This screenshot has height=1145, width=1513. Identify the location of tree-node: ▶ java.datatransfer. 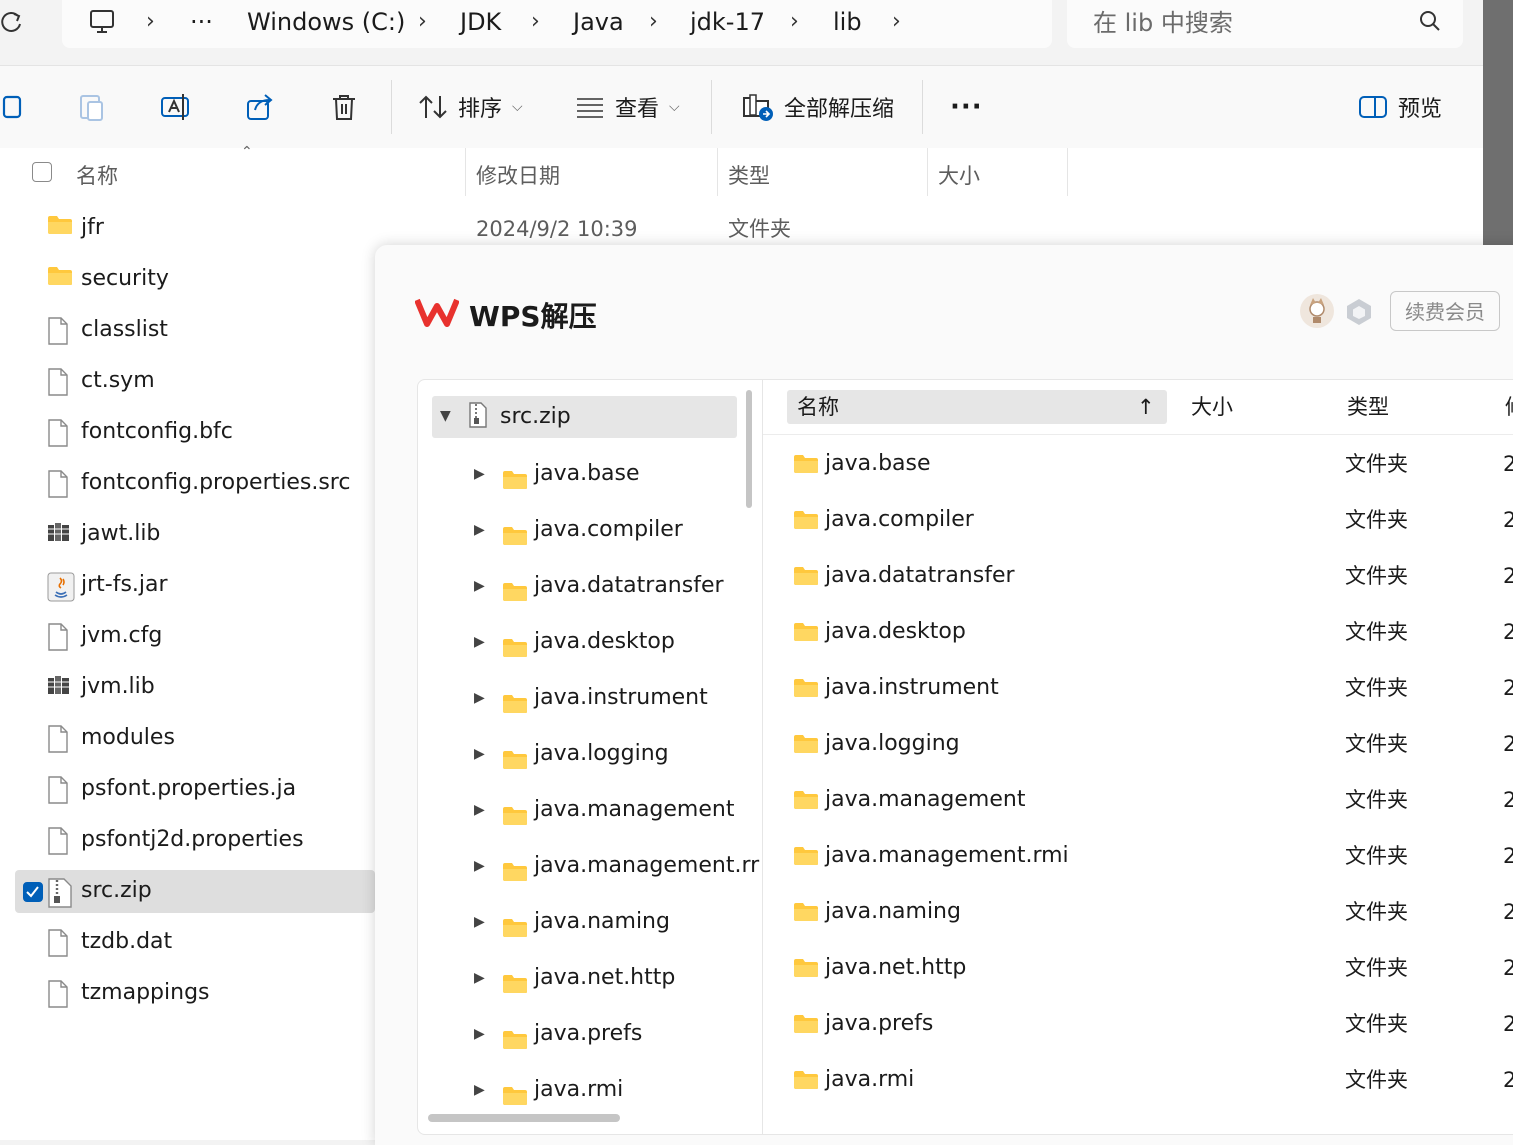
(590, 586).